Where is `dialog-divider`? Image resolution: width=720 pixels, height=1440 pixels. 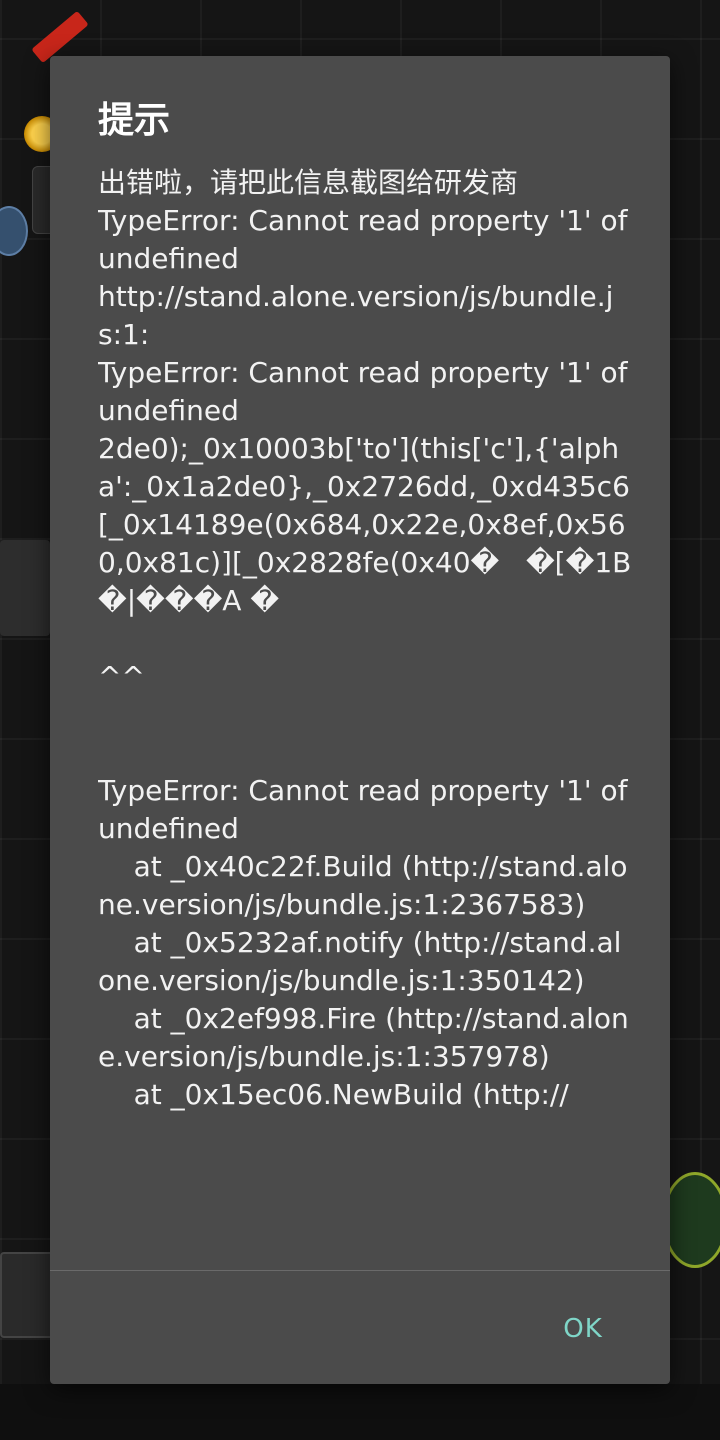 dialog-divider is located at coordinates (360, 1270).